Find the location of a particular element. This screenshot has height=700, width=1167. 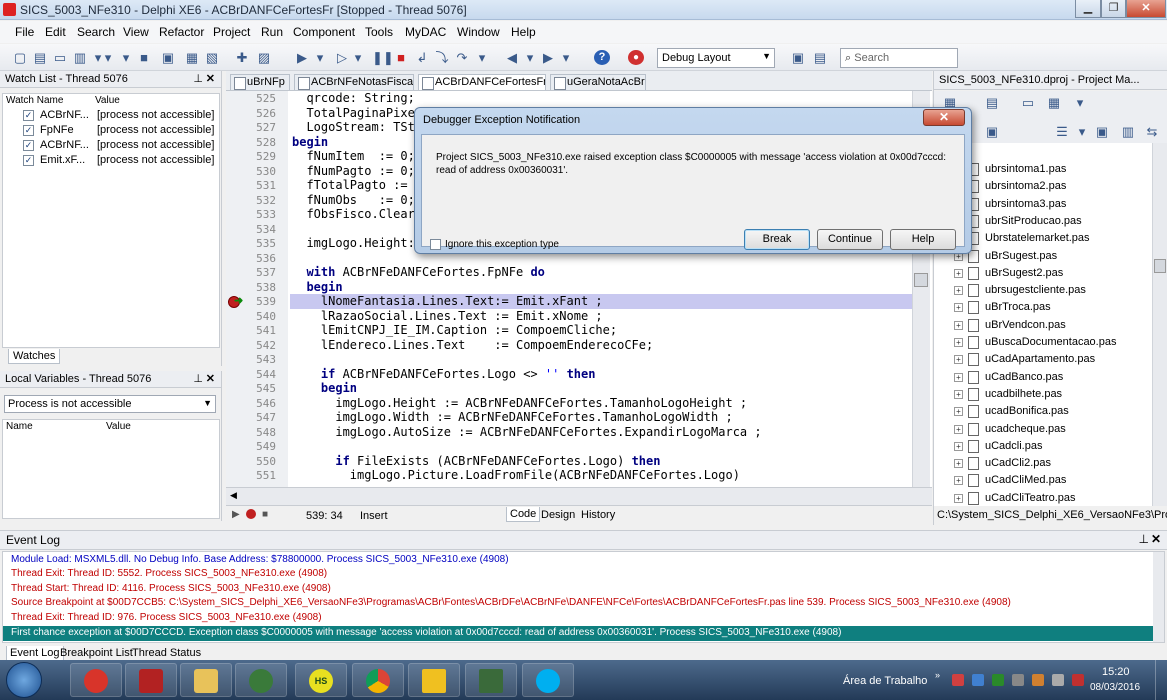

menu-search: Search is located at coordinates (96, 32).